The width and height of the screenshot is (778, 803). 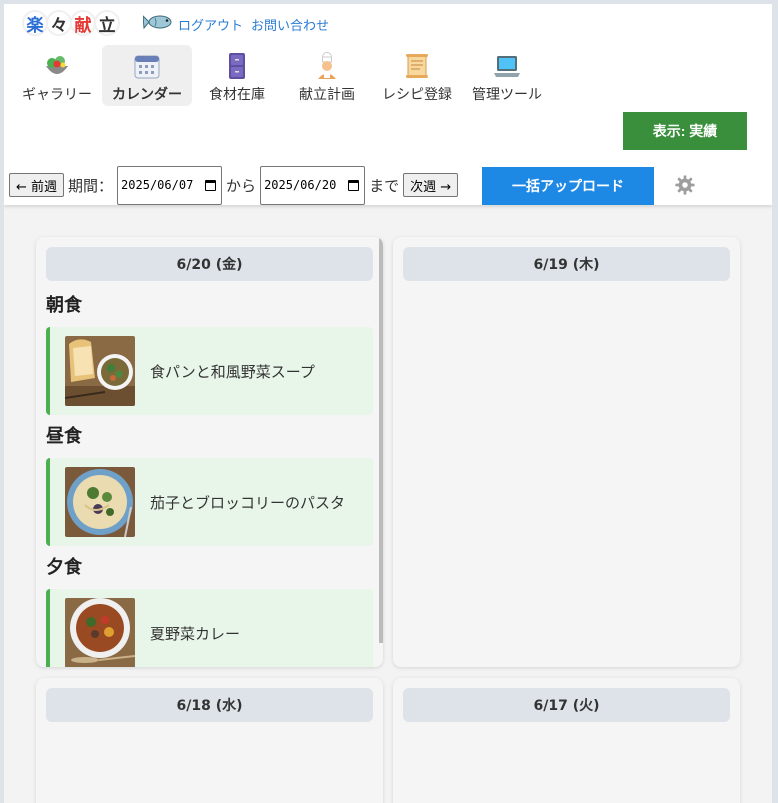 What do you see at coordinates (685, 185) in the screenshot?
I see `gear-icon` at bounding box center [685, 185].